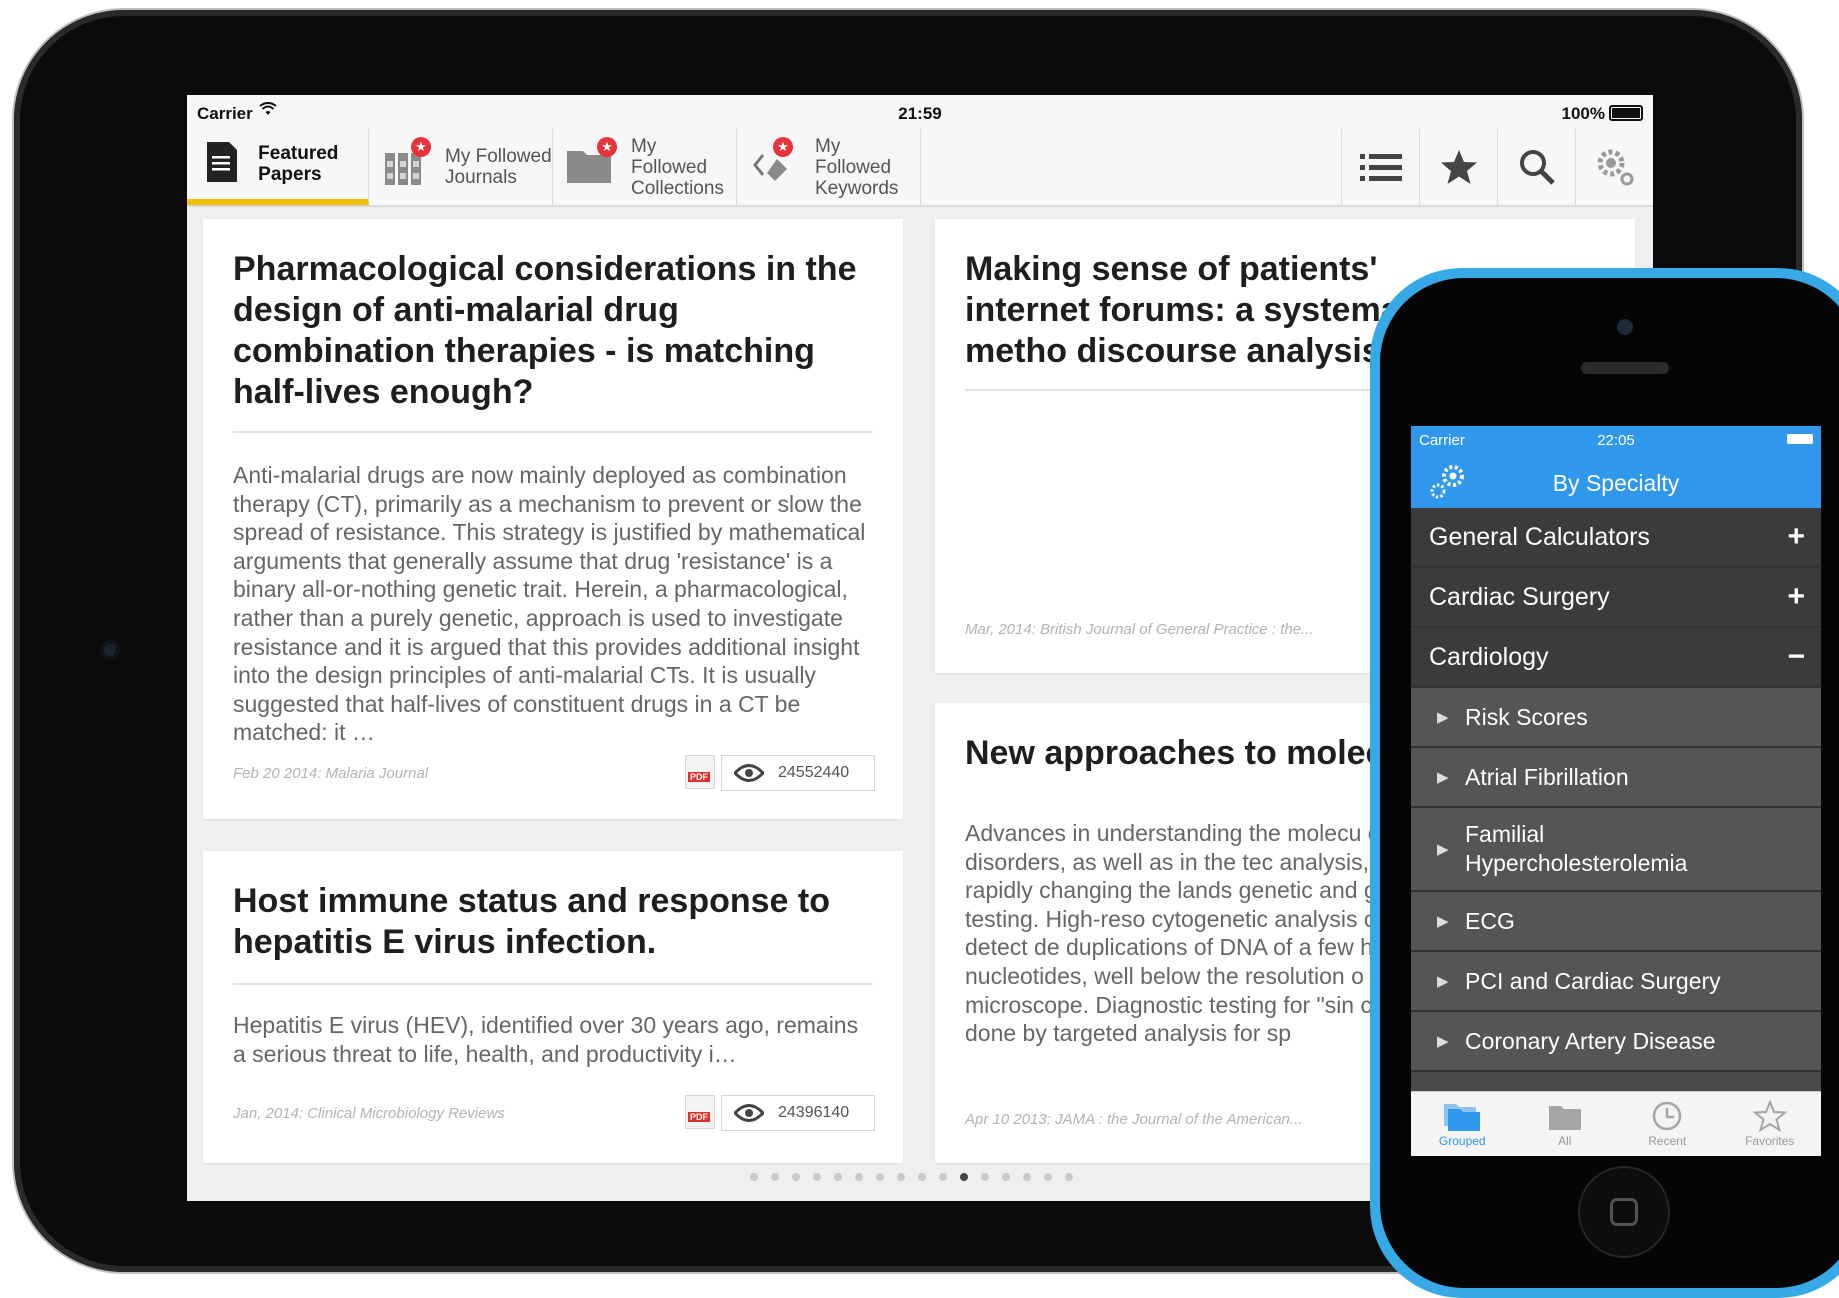 The image size is (1839, 1298). Describe the element at coordinates (1800, 439) in the screenshot. I see `battery-icon` at that location.